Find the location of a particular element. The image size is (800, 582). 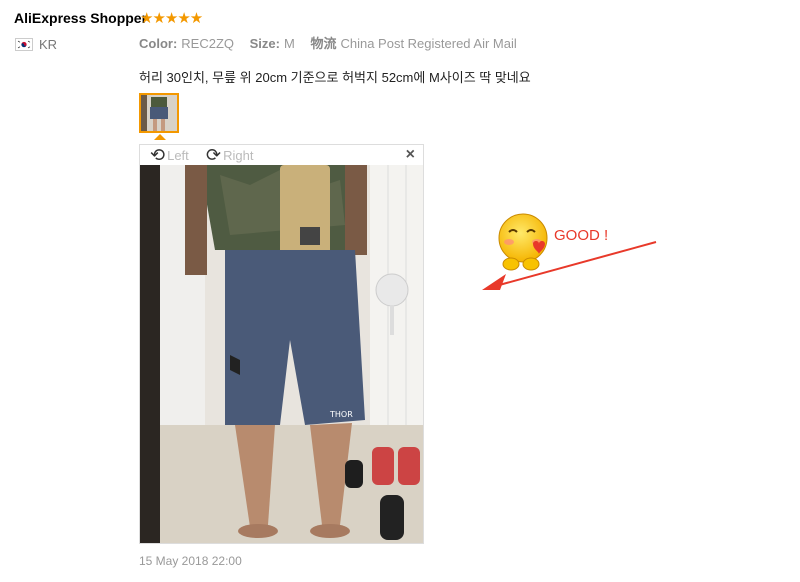

shipping-value: China Post Registered Air Mail is located at coordinates (428, 43).